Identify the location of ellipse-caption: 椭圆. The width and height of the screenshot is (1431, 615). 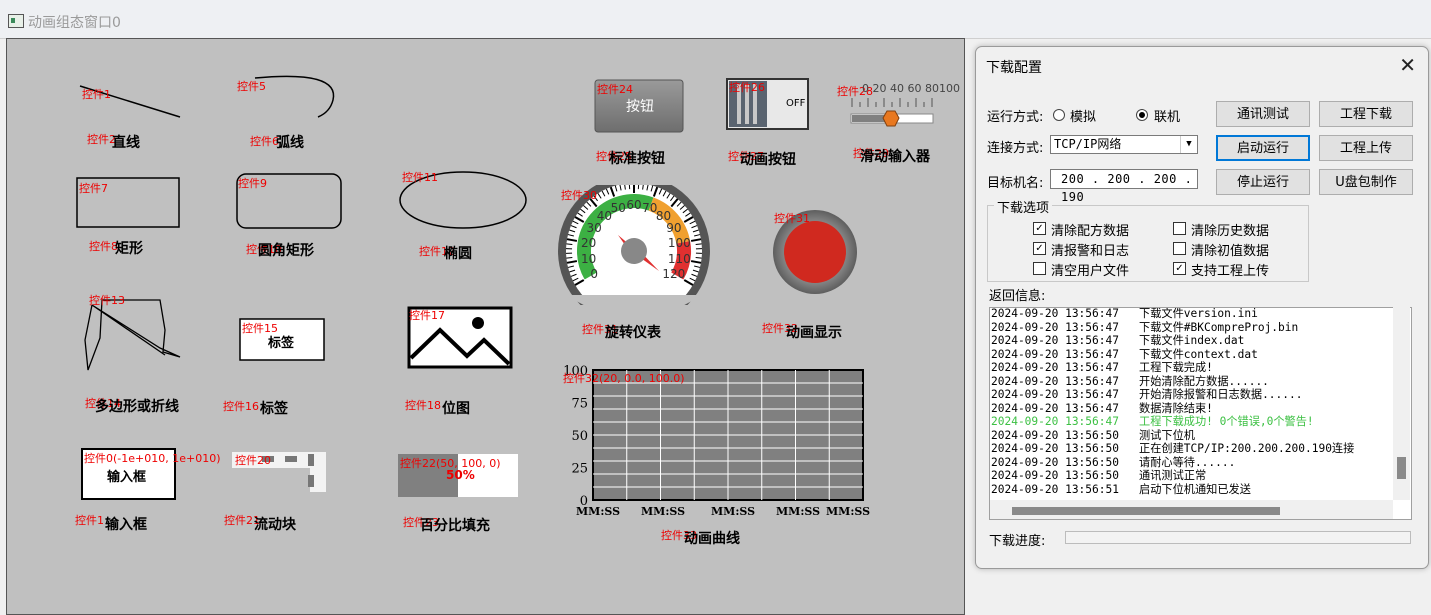
(458, 254).